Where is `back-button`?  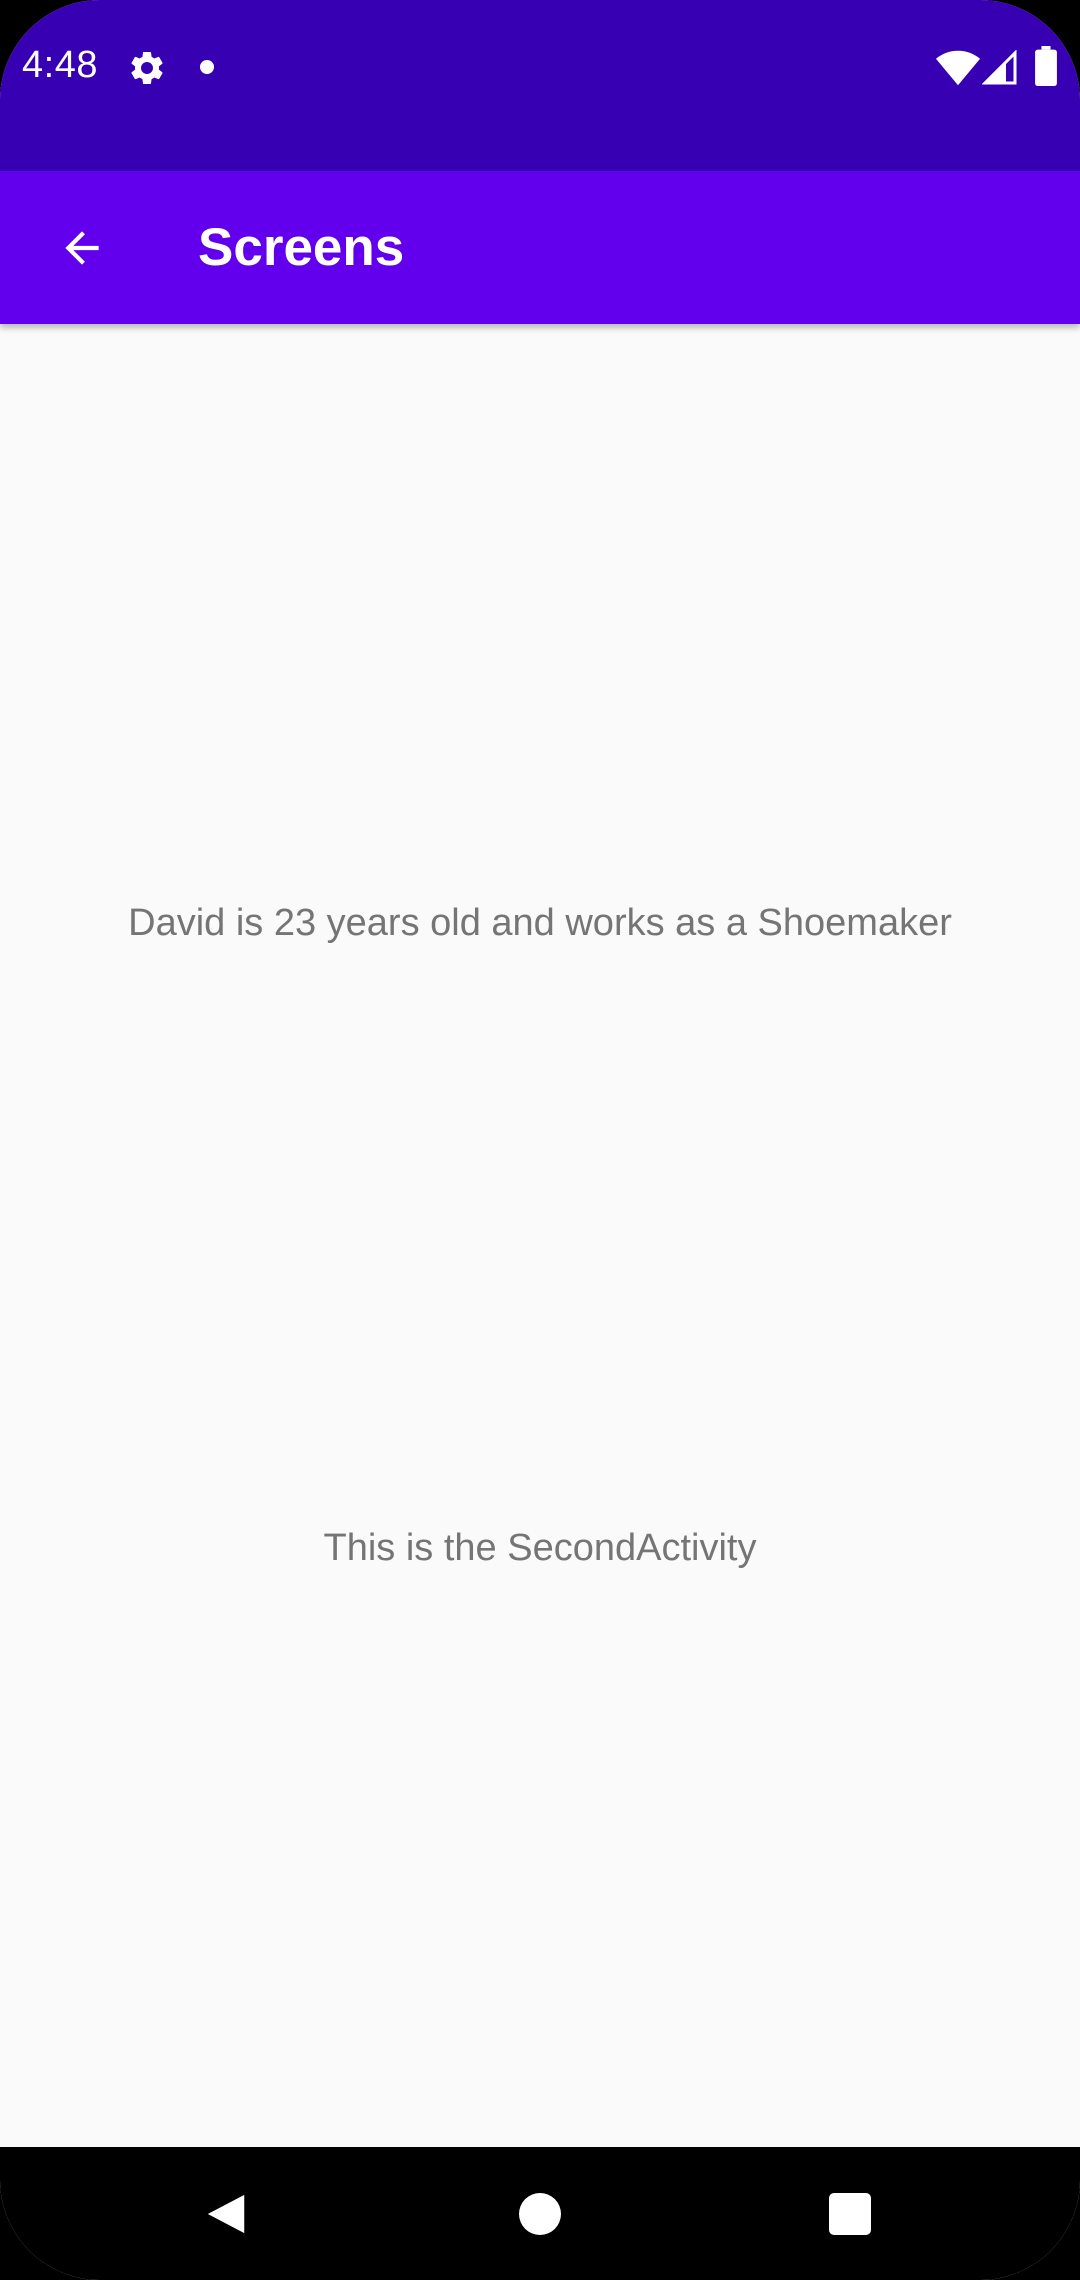 back-button is located at coordinates (82, 248).